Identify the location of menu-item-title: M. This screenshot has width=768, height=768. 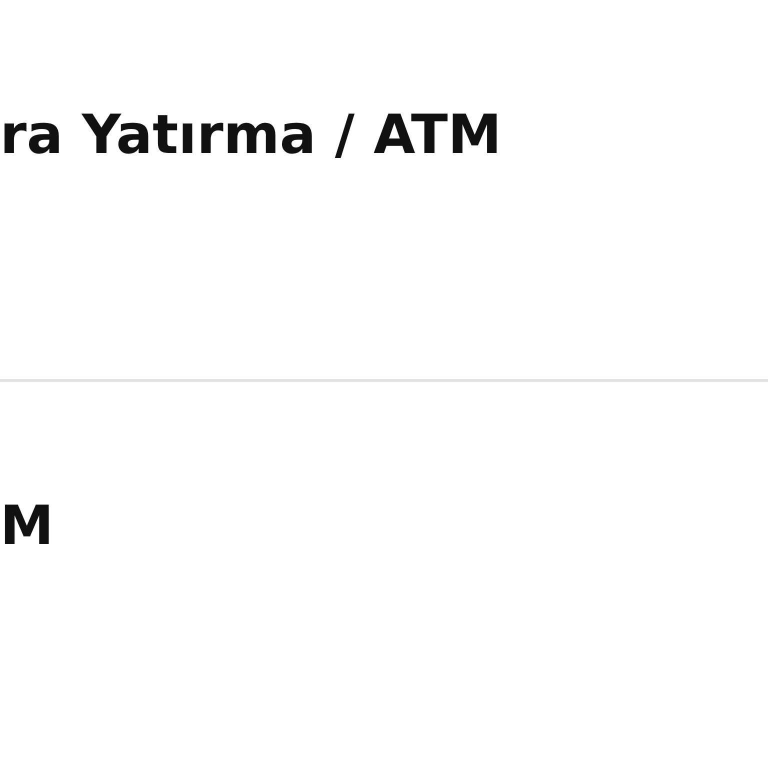
(27, 526).